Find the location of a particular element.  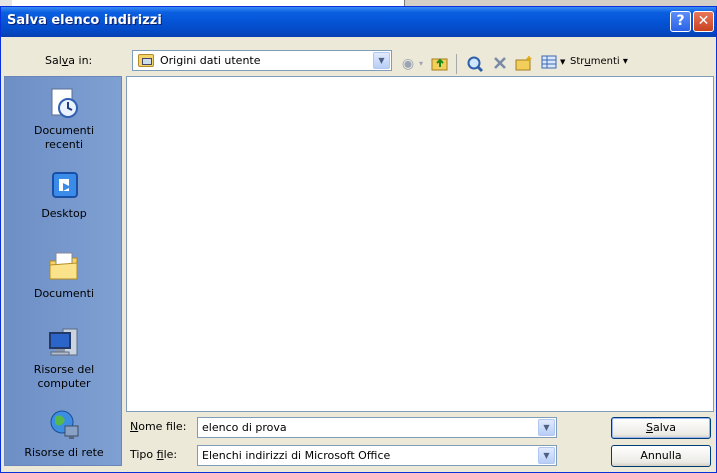

save-in-combo: Origini dati utente ▼ is located at coordinates (262, 60).